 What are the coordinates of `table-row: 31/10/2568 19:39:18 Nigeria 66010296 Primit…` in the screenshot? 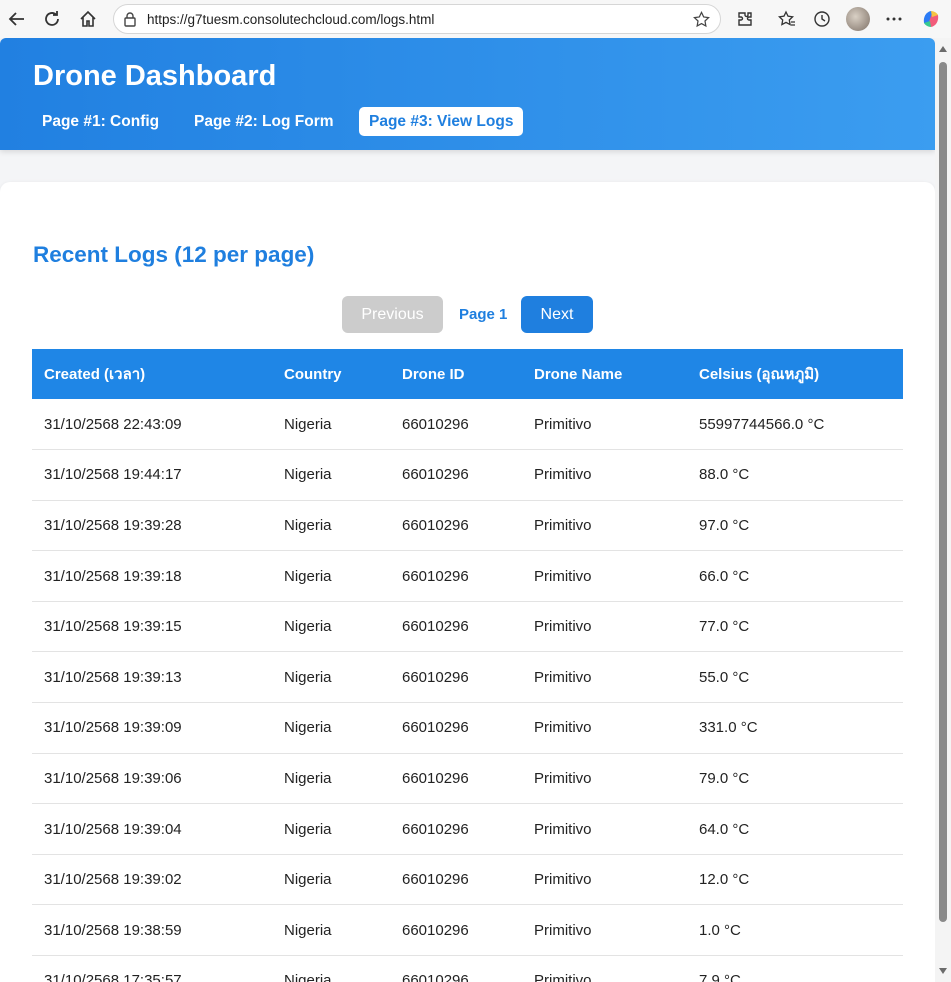 It's located at (467, 576).